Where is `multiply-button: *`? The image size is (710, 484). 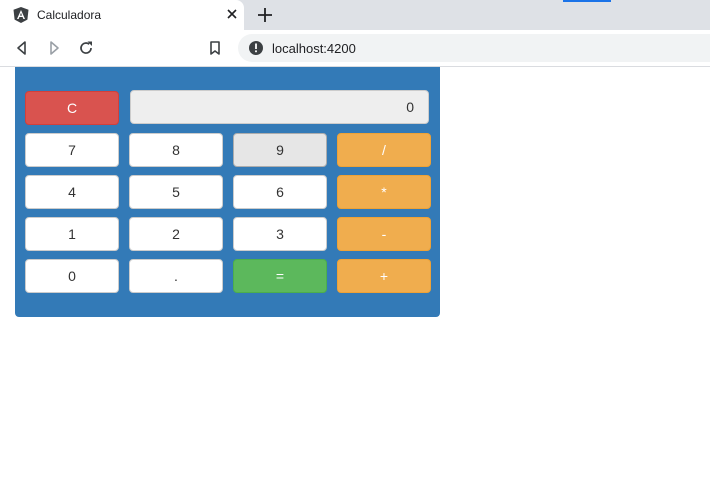
multiply-button: * is located at coordinates (384, 192).